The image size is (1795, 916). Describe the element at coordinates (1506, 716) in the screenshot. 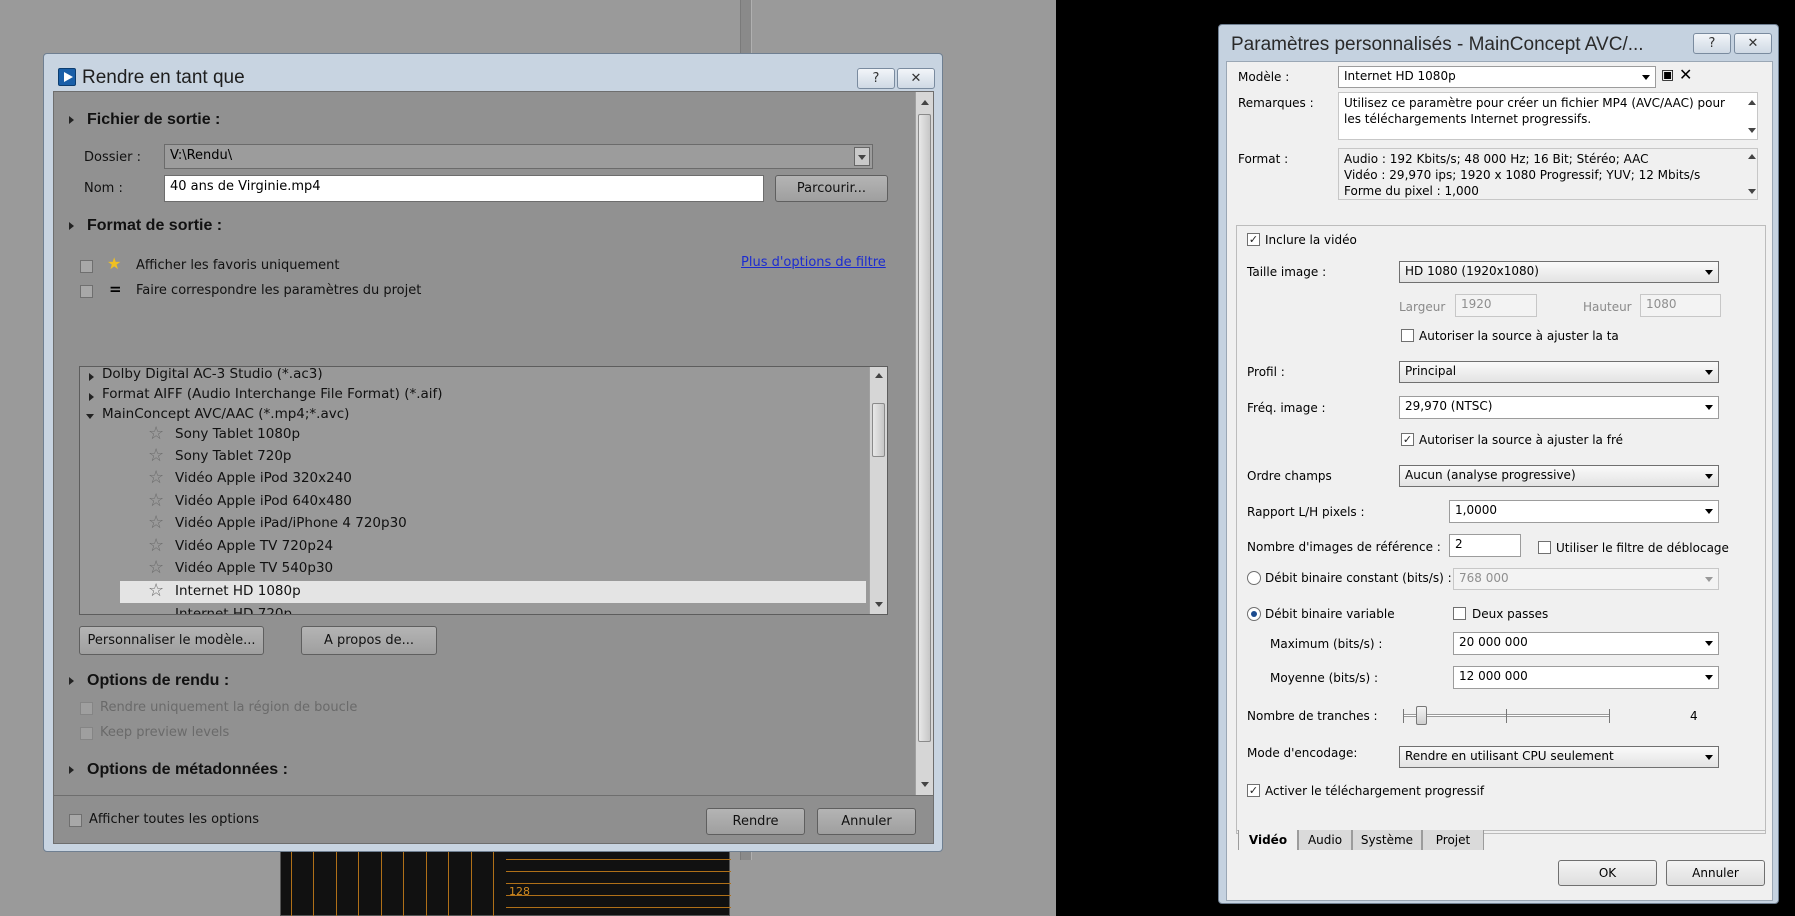

I see `slices-slider` at that location.